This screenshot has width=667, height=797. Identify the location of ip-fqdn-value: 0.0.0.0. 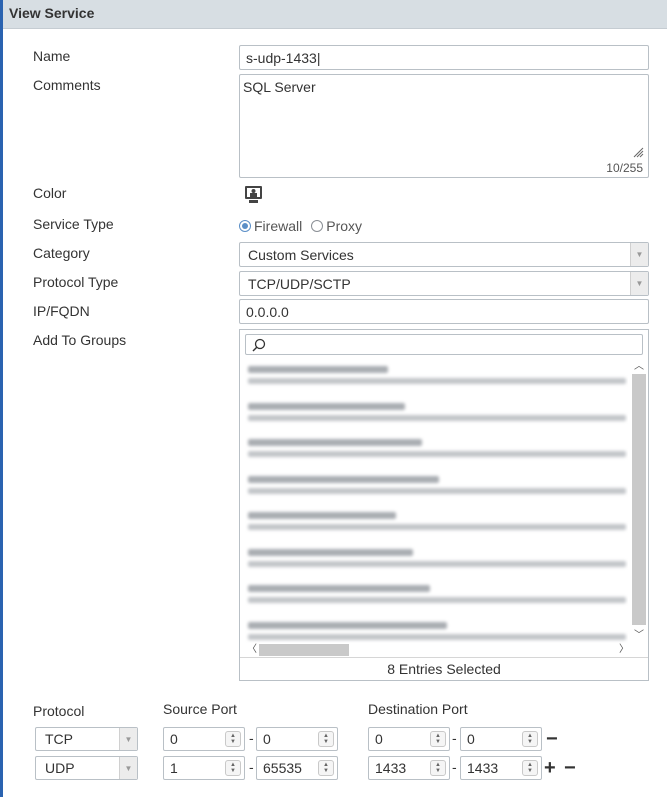
(267, 311).